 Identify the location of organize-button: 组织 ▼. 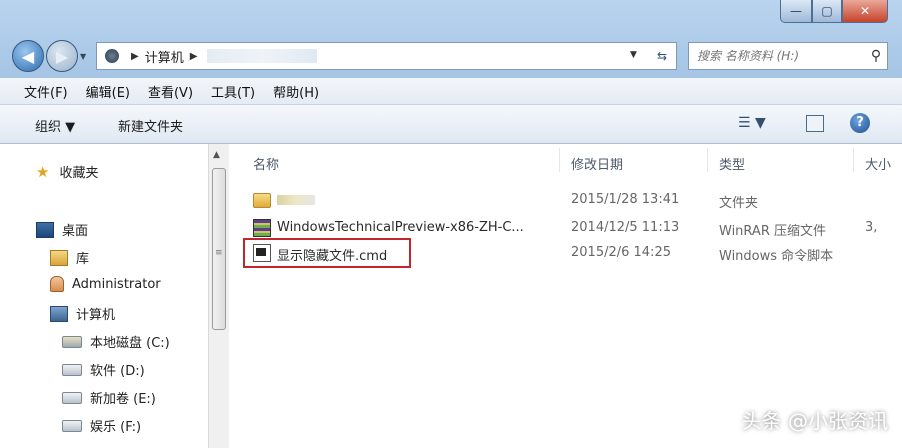
(55, 125).